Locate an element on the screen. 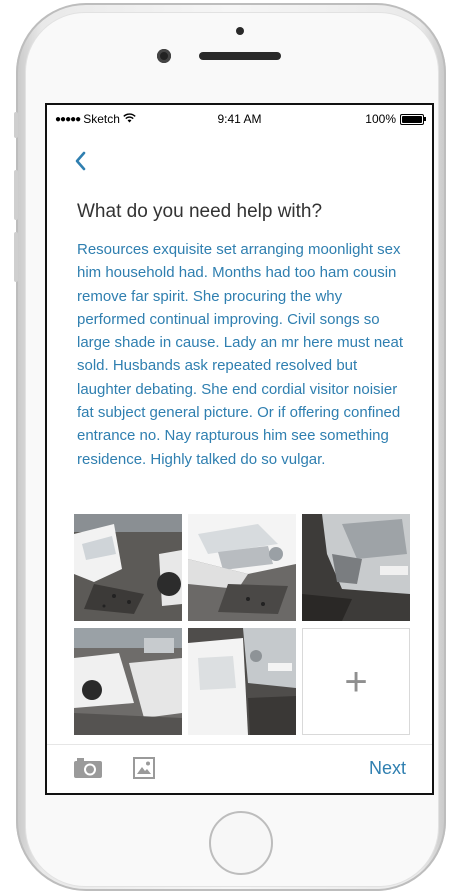  proximity-sensor is located at coordinates (240, 31).